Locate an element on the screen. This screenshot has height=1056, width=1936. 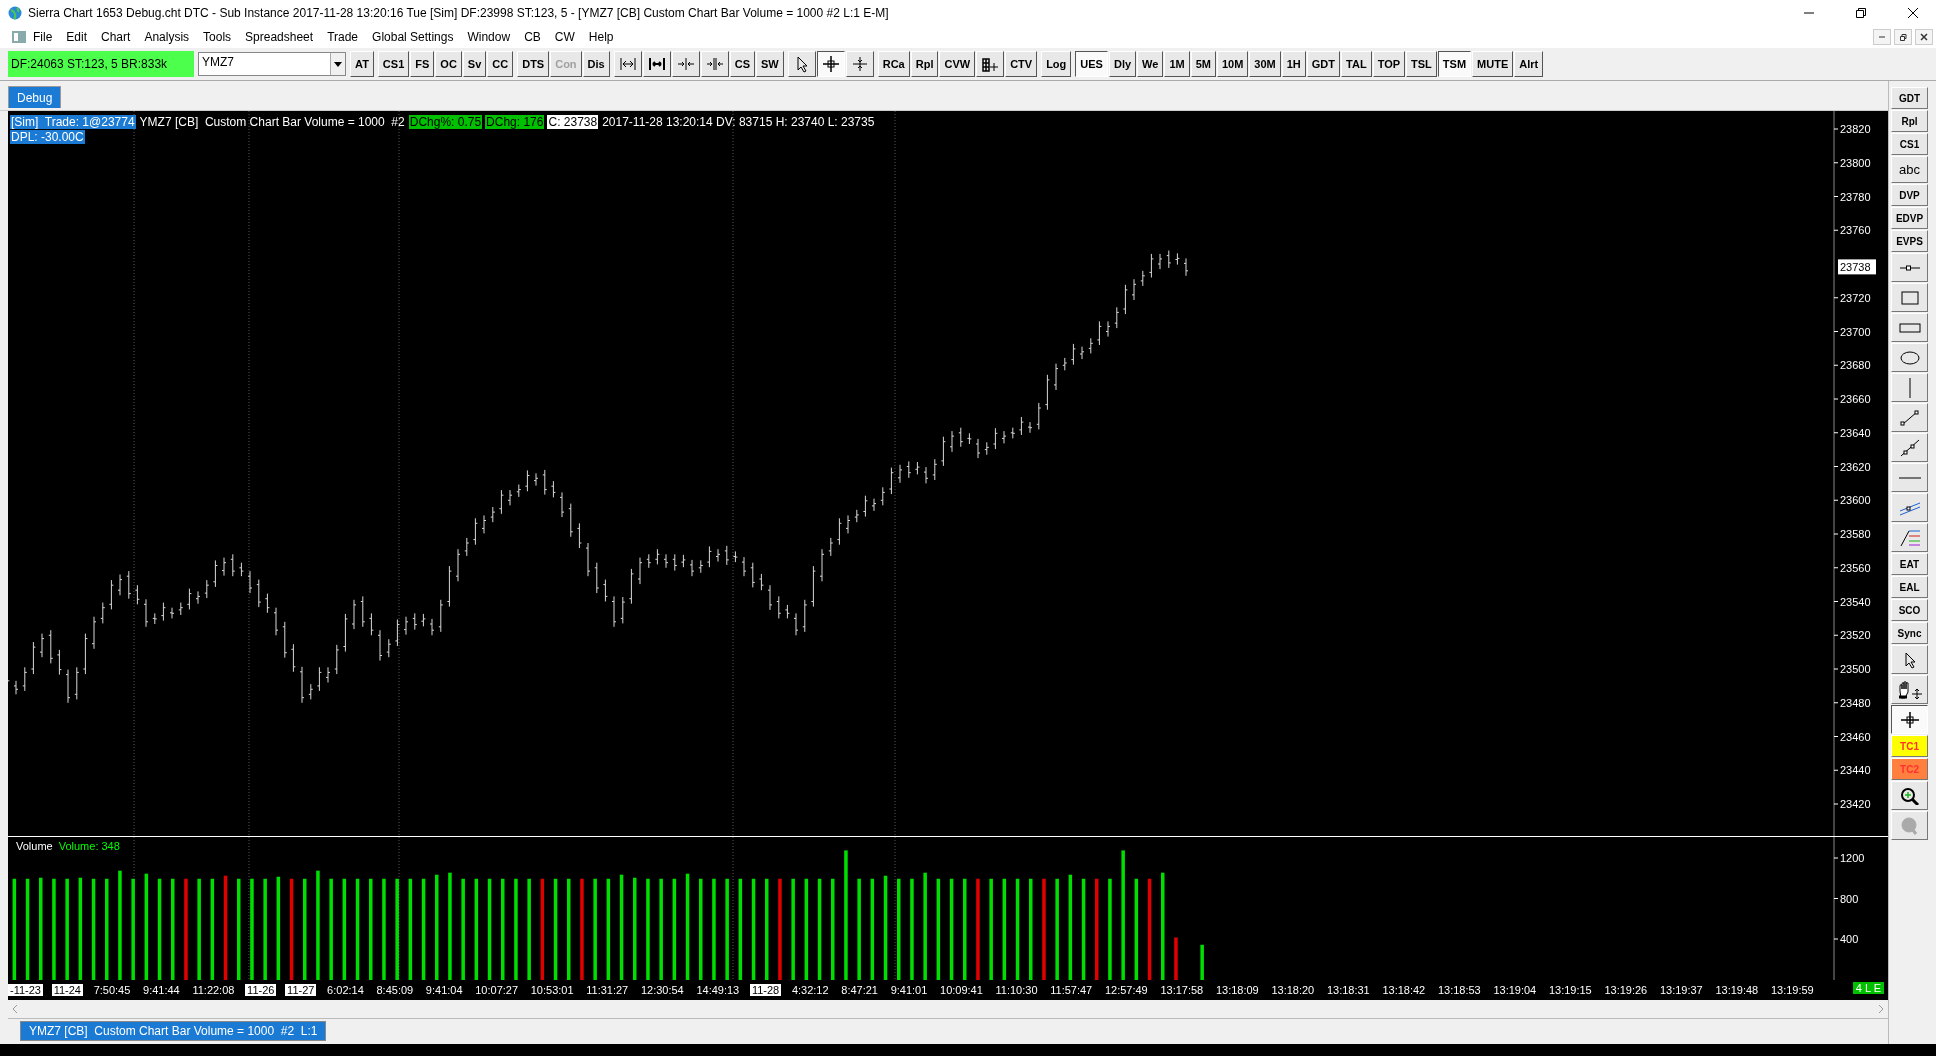
time-label: 12:57:49 is located at coordinates (1126, 990).